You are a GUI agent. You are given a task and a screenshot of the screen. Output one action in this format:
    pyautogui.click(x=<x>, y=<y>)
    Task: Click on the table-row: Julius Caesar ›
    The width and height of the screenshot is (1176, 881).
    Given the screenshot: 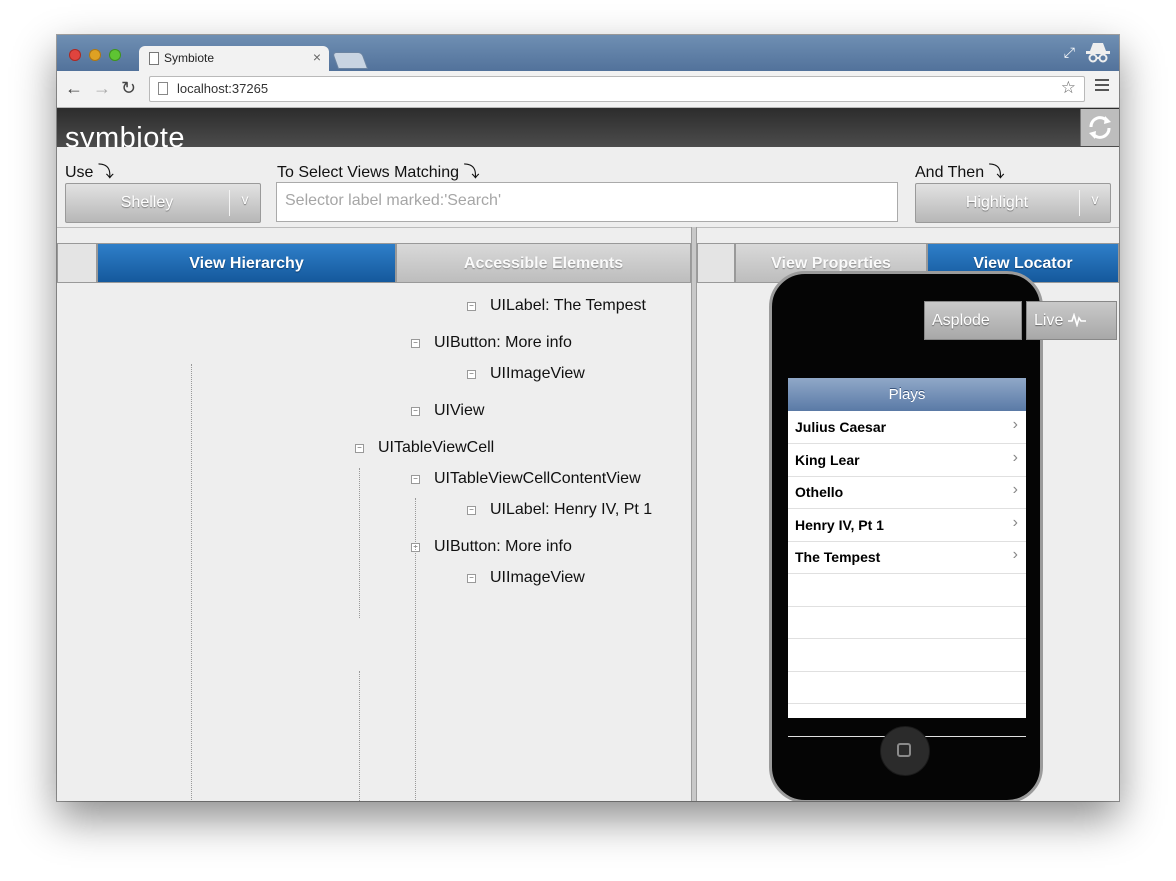 What is the action you would take?
    pyautogui.click(x=907, y=427)
    